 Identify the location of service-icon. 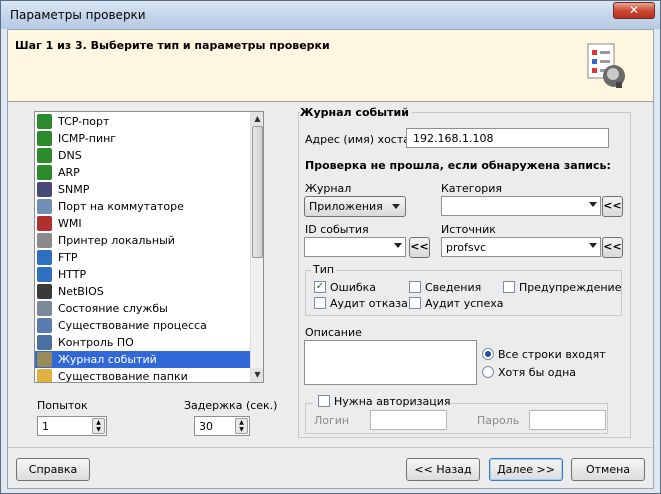
(44, 308).